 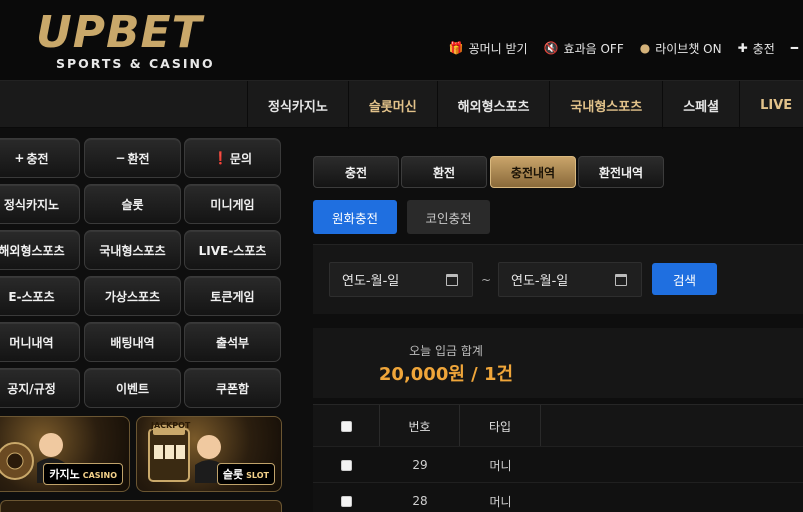 I want to click on sidebar-button-event: 이벤트, so click(x=132, y=388).